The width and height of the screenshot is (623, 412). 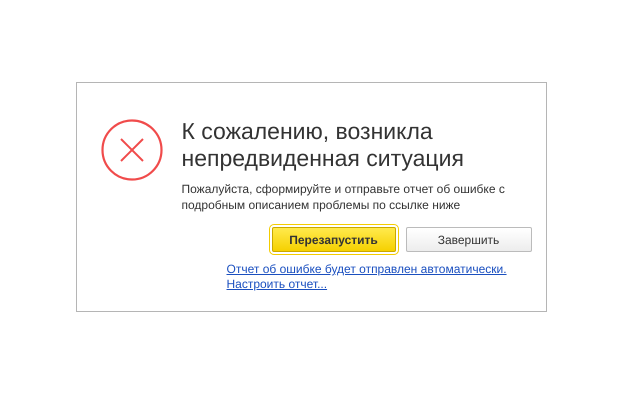 What do you see at coordinates (344, 197) in the screenshot?
I see `error-message: Пожалуйста, сформируйте и отправьте отчет об ошибке с подробным описанием проблемы по ссылке ниже` at bounding box center [344, 197].